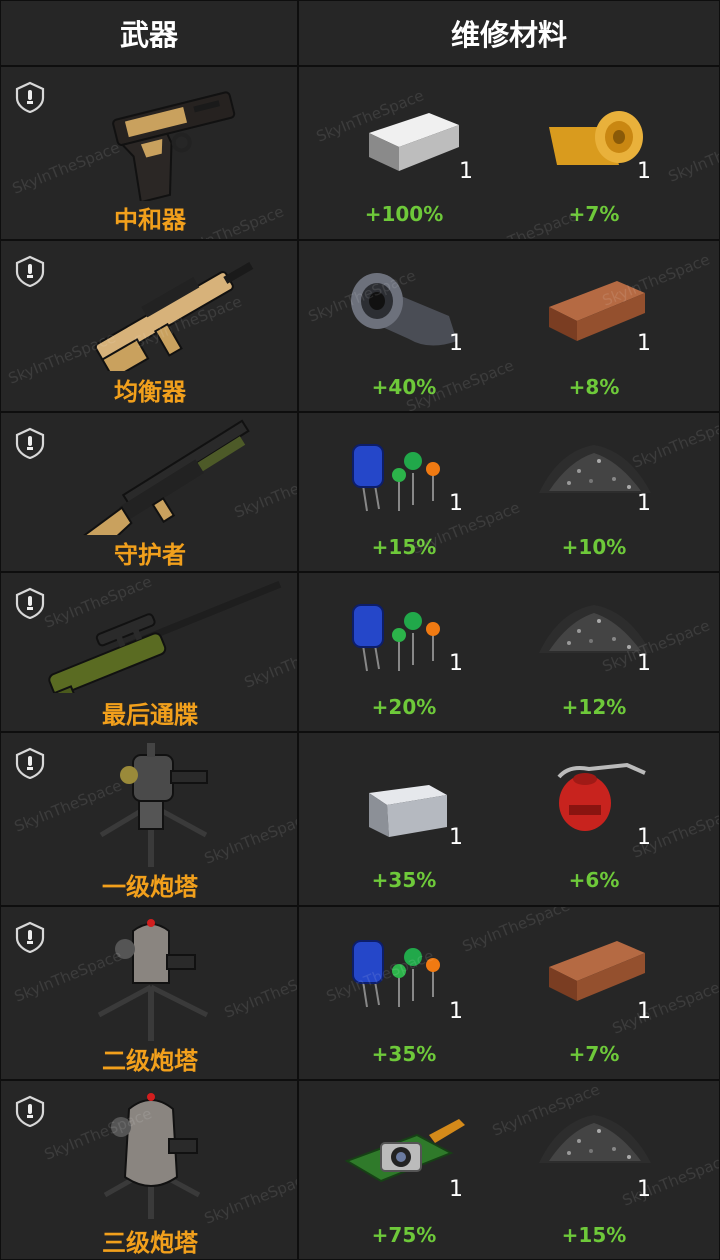  What do you see at coordinates (404, 652) in the screenshot?
I see `material-item: 1 +20%` at bounding box center [404, 652].